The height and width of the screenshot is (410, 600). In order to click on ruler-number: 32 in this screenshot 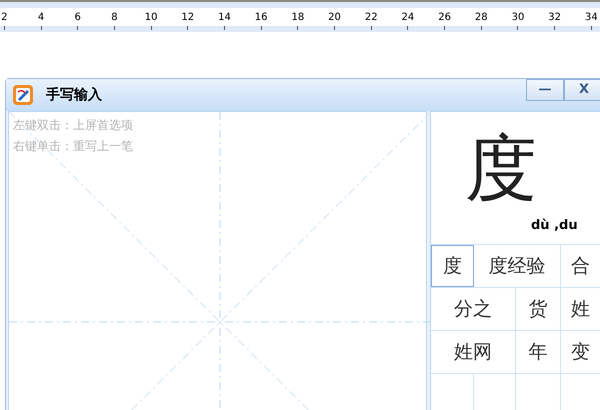, I will do `click(555, 18)`.